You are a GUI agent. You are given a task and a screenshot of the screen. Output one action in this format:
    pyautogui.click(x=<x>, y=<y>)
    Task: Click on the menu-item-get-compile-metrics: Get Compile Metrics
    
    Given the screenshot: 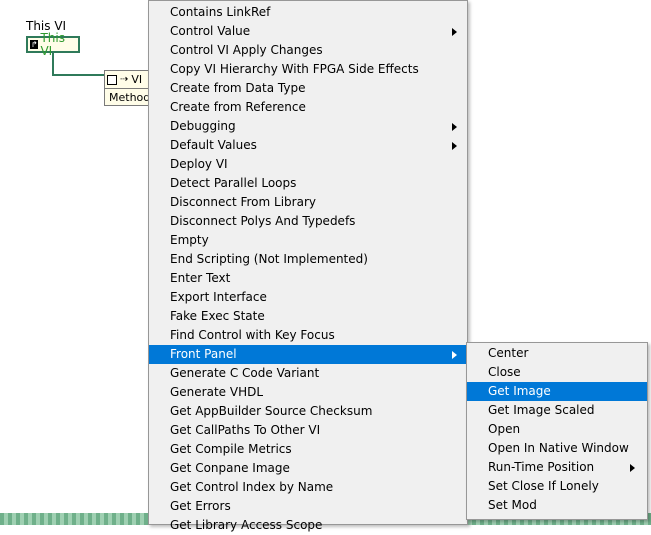 What is the action you would take?
    pyautogui.click(x=308, y=449)
    